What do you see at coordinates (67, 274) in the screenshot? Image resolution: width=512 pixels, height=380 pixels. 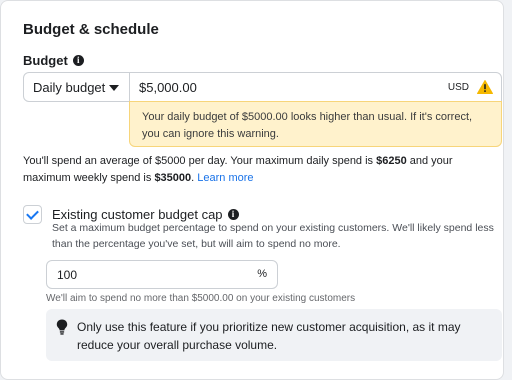 I see `budget-cap-percent-value: 100` at bounding box center [67, 274].